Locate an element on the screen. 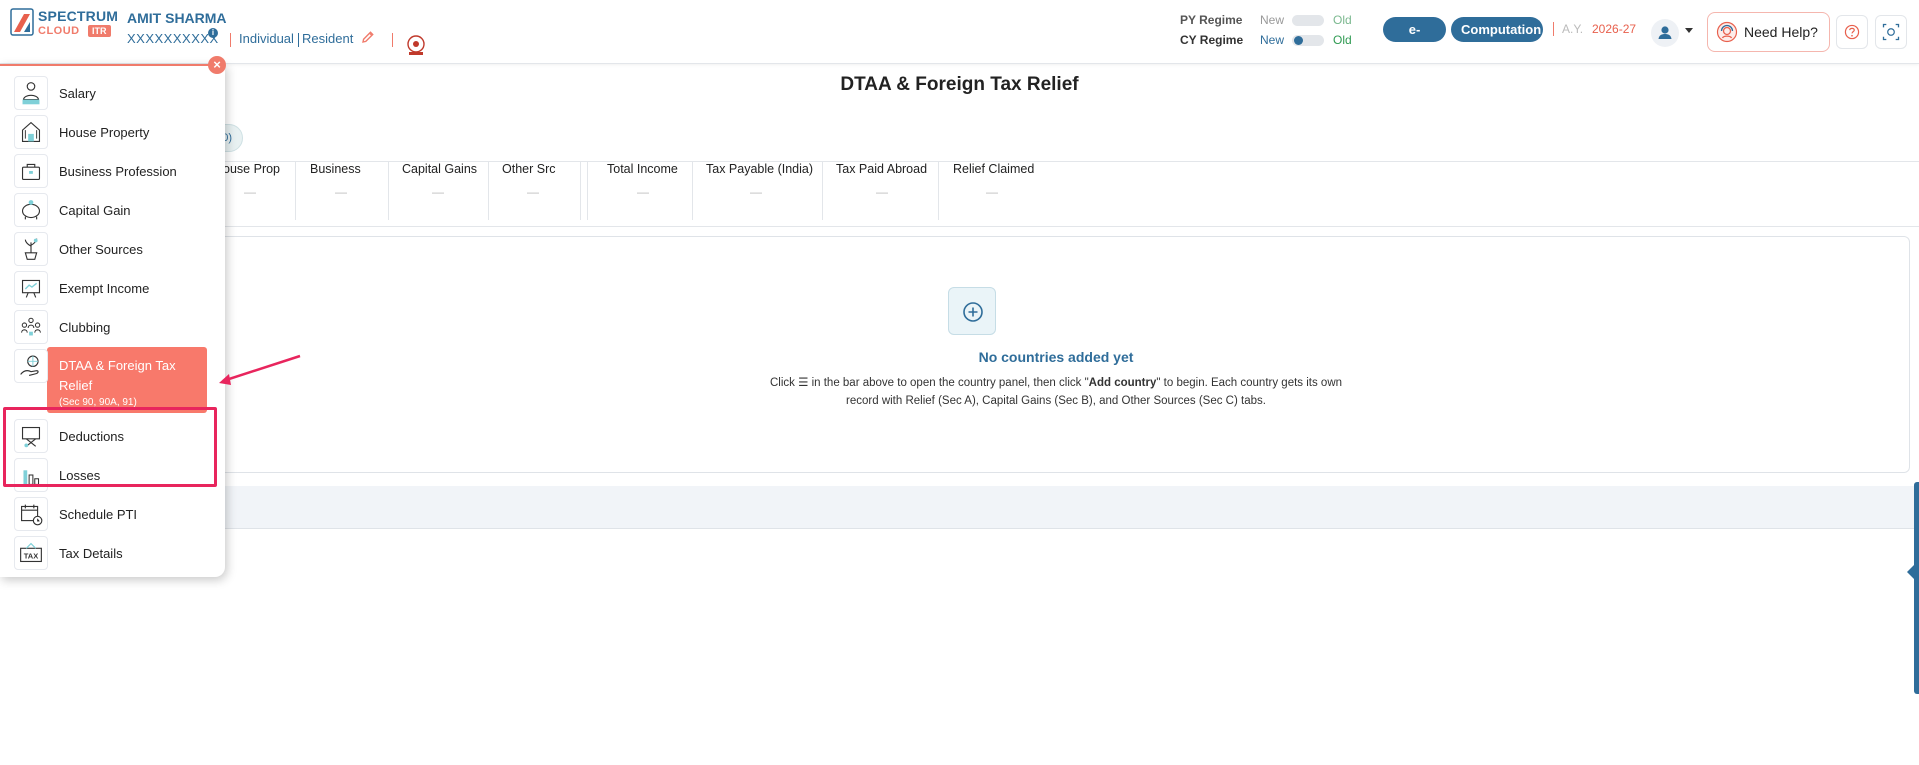  close-icon: × is located at coordinates (217, 65).